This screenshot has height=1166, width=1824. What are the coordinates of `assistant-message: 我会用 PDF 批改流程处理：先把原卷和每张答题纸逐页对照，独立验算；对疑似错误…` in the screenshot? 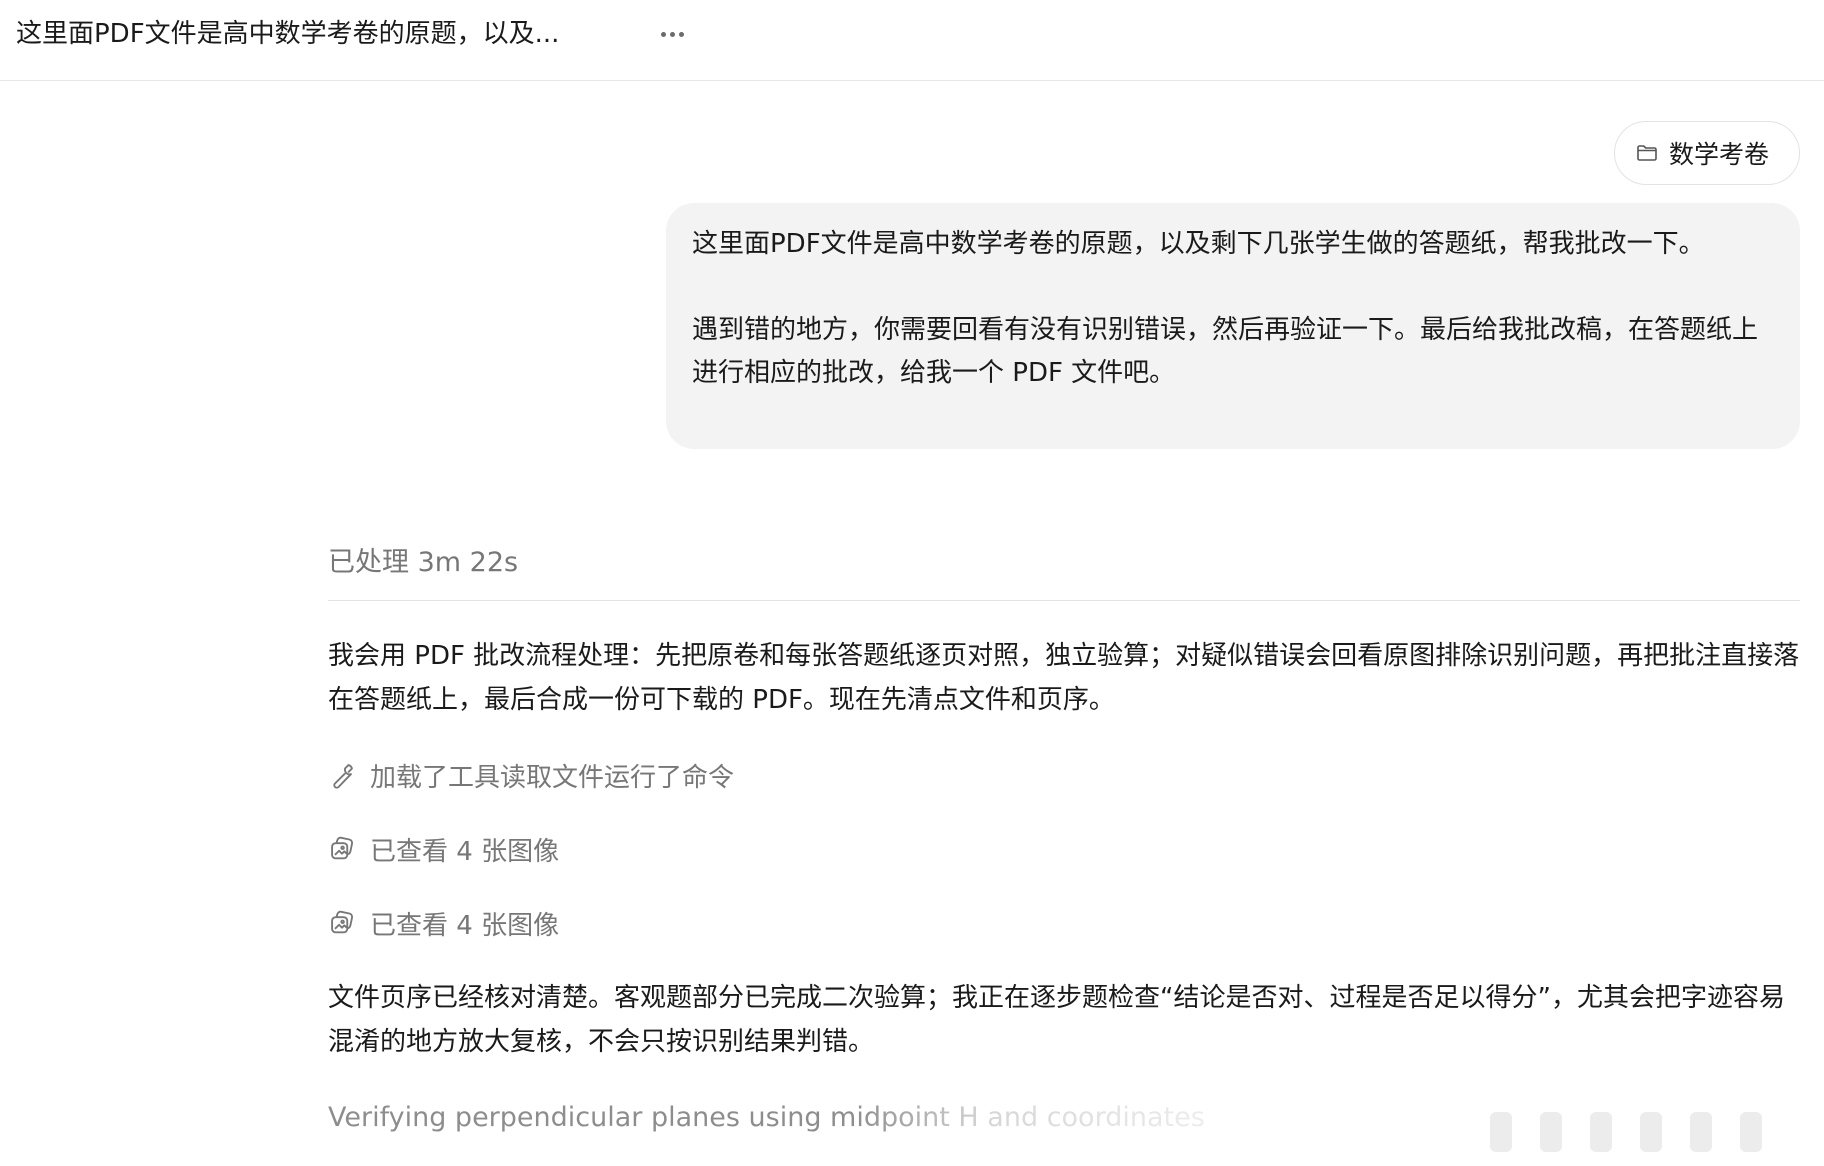 It's located at (1064, 678).